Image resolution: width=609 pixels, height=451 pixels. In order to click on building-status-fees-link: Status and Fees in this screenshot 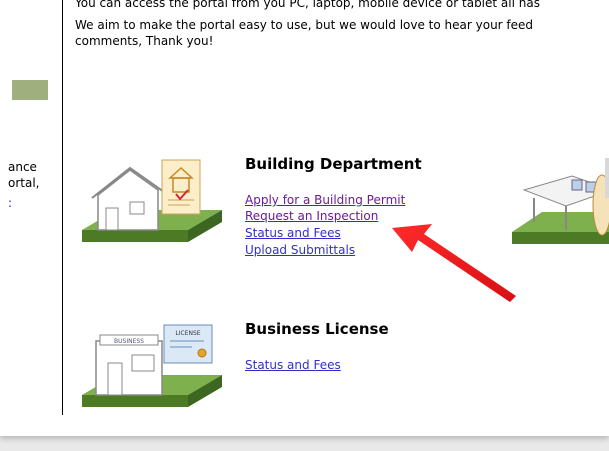, I will do `click(293, 233)`.